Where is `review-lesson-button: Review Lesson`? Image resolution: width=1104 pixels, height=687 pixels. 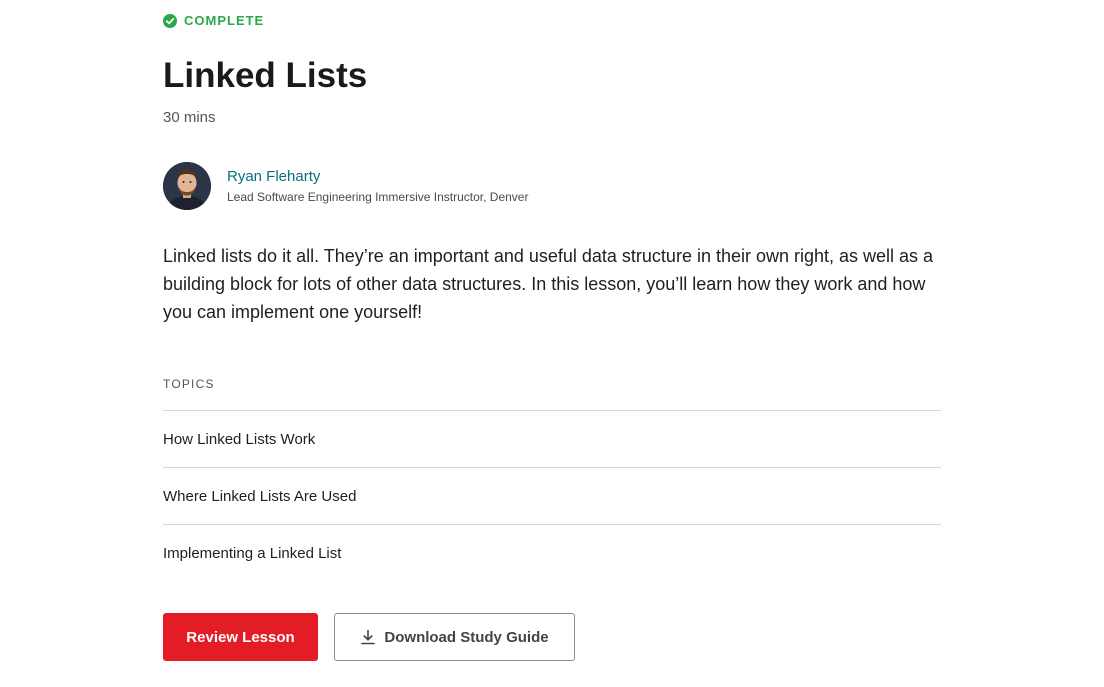
review-lesson-button: Review Lesson is located at coordinates (240, 637).